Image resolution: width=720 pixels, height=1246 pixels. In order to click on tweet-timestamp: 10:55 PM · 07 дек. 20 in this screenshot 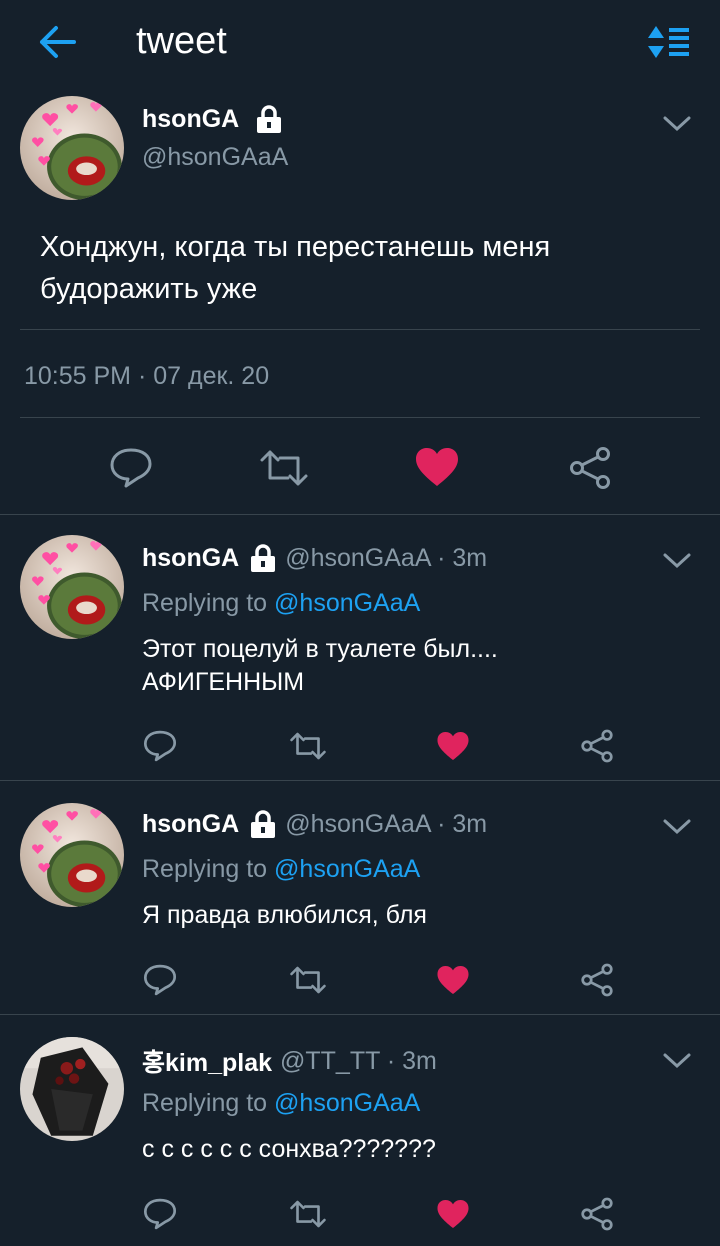, I will do `click(147, 376)`.